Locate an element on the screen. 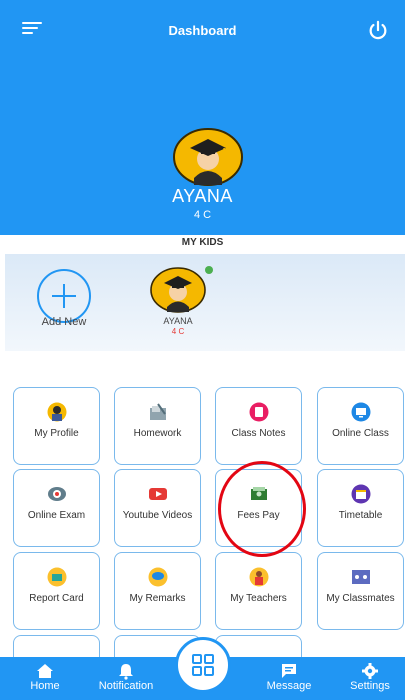 The height and width of the screenshot is (700, 405). nav-message: Message is located at coordinates (289, 678).